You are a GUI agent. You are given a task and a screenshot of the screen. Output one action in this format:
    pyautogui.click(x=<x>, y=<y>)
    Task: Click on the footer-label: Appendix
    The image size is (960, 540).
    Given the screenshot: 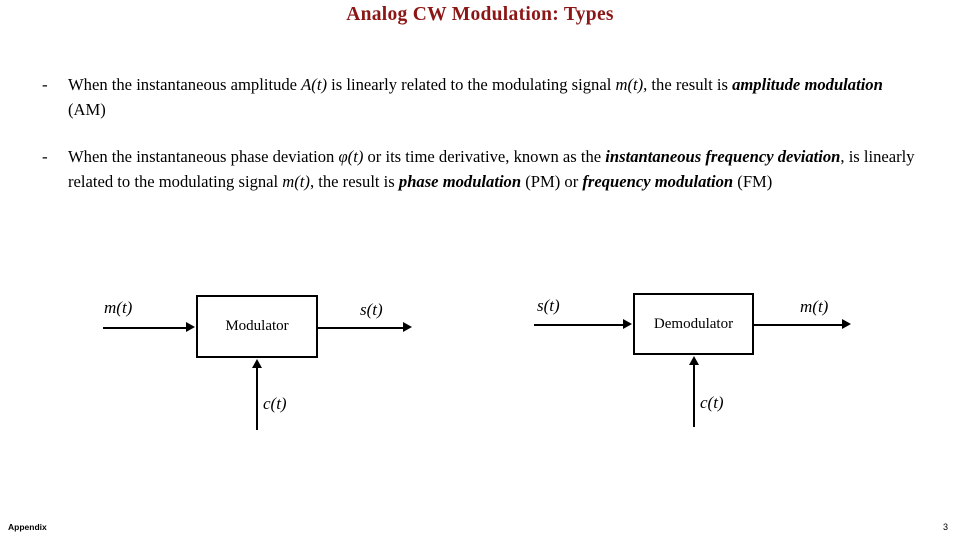 What is the action you would take?
    pyautogui.click(x=27, y=527)
    